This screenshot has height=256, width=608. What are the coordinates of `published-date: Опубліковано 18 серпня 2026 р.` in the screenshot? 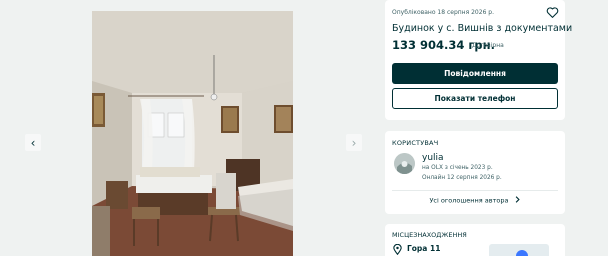 It's located at (443, 12).